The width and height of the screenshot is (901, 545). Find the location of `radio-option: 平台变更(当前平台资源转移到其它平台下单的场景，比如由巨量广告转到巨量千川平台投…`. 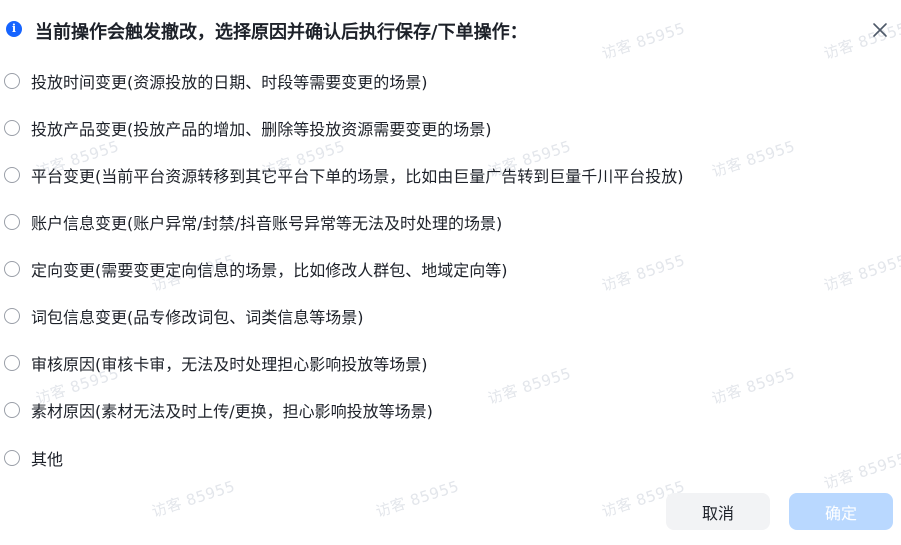

radio-option: 平台变更(当前平台资源转移到其它平台下单的场景，比如由巨量广告转到巨量千川平台投… is located at coordinates (344, 175).